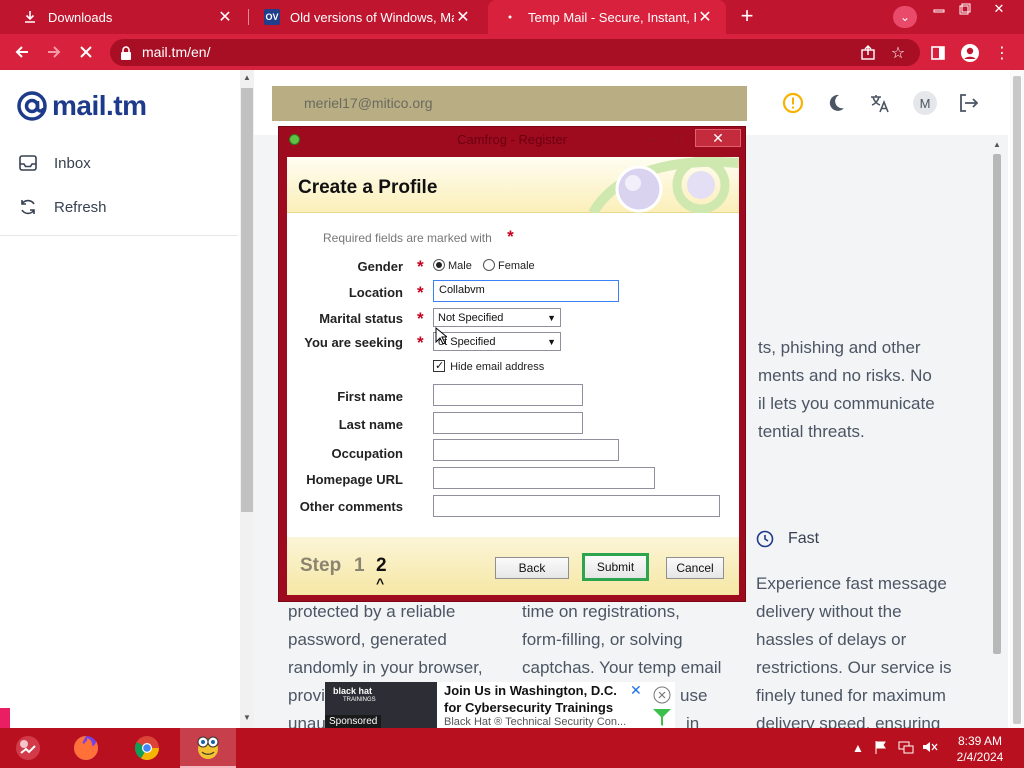 The height and width of the screenshot is (768, 1024). I want to click on taskbar-clock: 8:39 AM 2/4/2024, so click(980, 749).